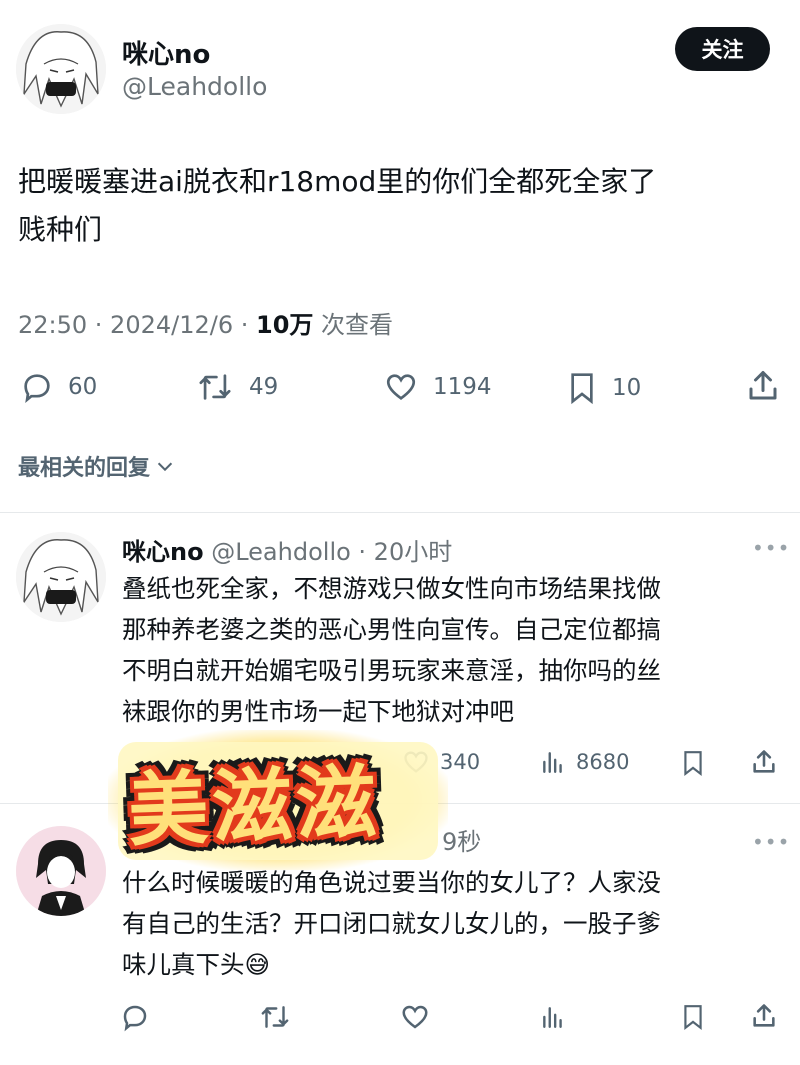 The image size is (800, 1065). Describe the element at coordinates (163, 552) in the screenshot. I see `reply-author-name: 咪心no` at that location.